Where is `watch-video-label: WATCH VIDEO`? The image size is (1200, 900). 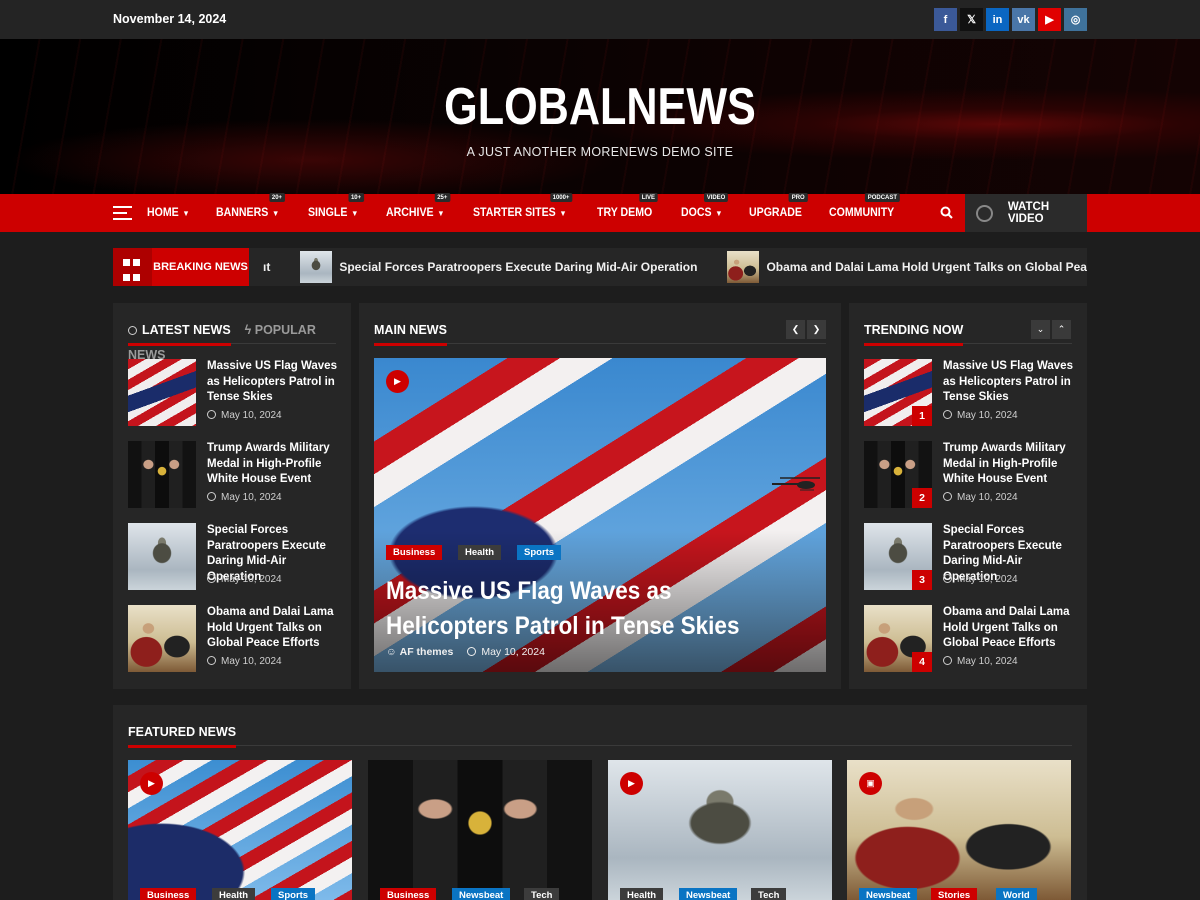 watch-video-label: WATCH VIDEO is located at coordinates (1028, 213).